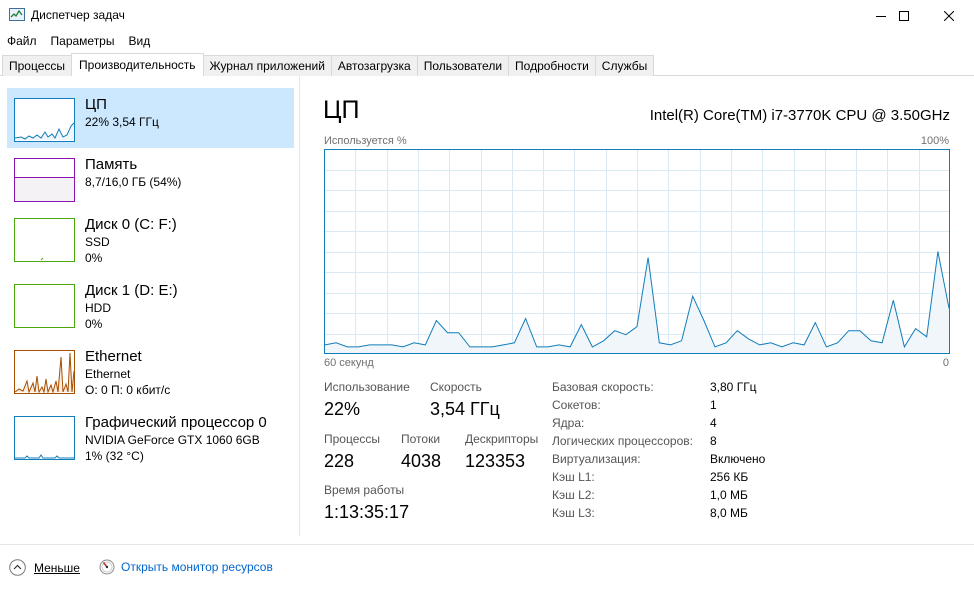 The image size is (974, 593). What do you see at coordinates (150, 370) in the screenshot?
I see `sidebar-item-ethernet: Ethernet Ethernet О: 0 П: 0 кбит/с` at bounding box center [150, 370].